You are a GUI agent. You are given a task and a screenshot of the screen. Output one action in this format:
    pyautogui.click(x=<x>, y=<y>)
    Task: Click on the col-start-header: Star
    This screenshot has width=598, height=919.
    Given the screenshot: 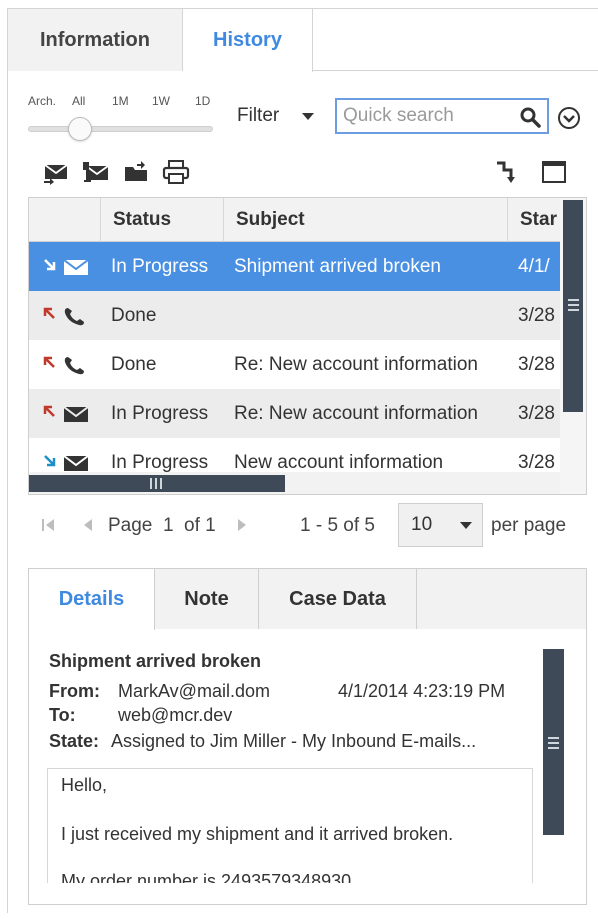 What is the action you would take?
    pyautogui.click(x=538, y=220)
    